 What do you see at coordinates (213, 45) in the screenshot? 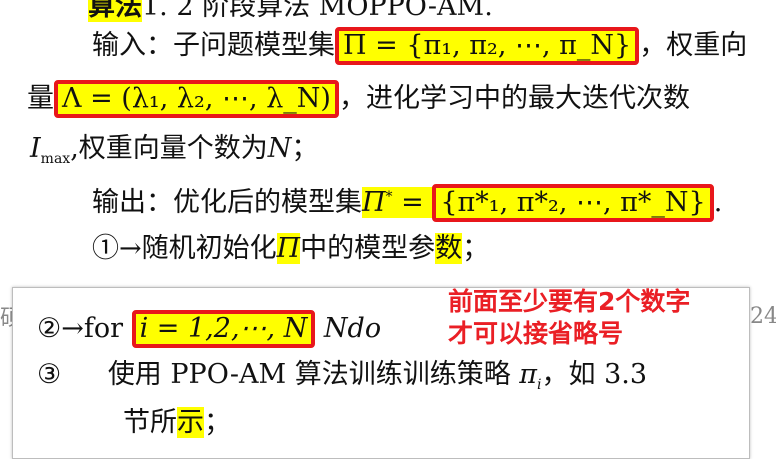
I see `input-prefix: 输入：子问题模型集` at bounding box center [213, 45].